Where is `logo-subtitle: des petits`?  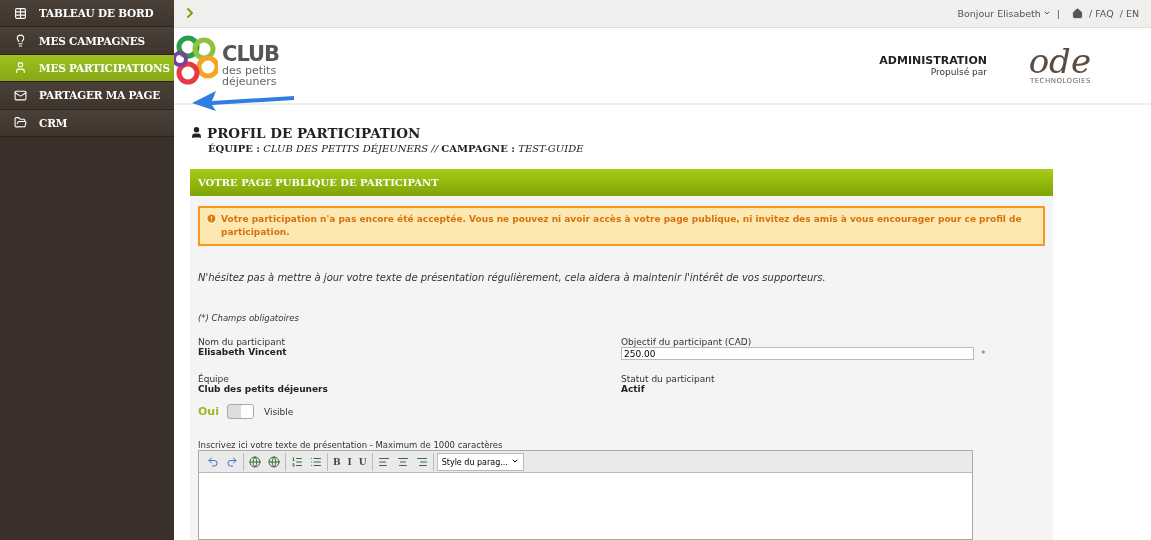
logo-subtitle: des petits is located at coordinates (250, 70).